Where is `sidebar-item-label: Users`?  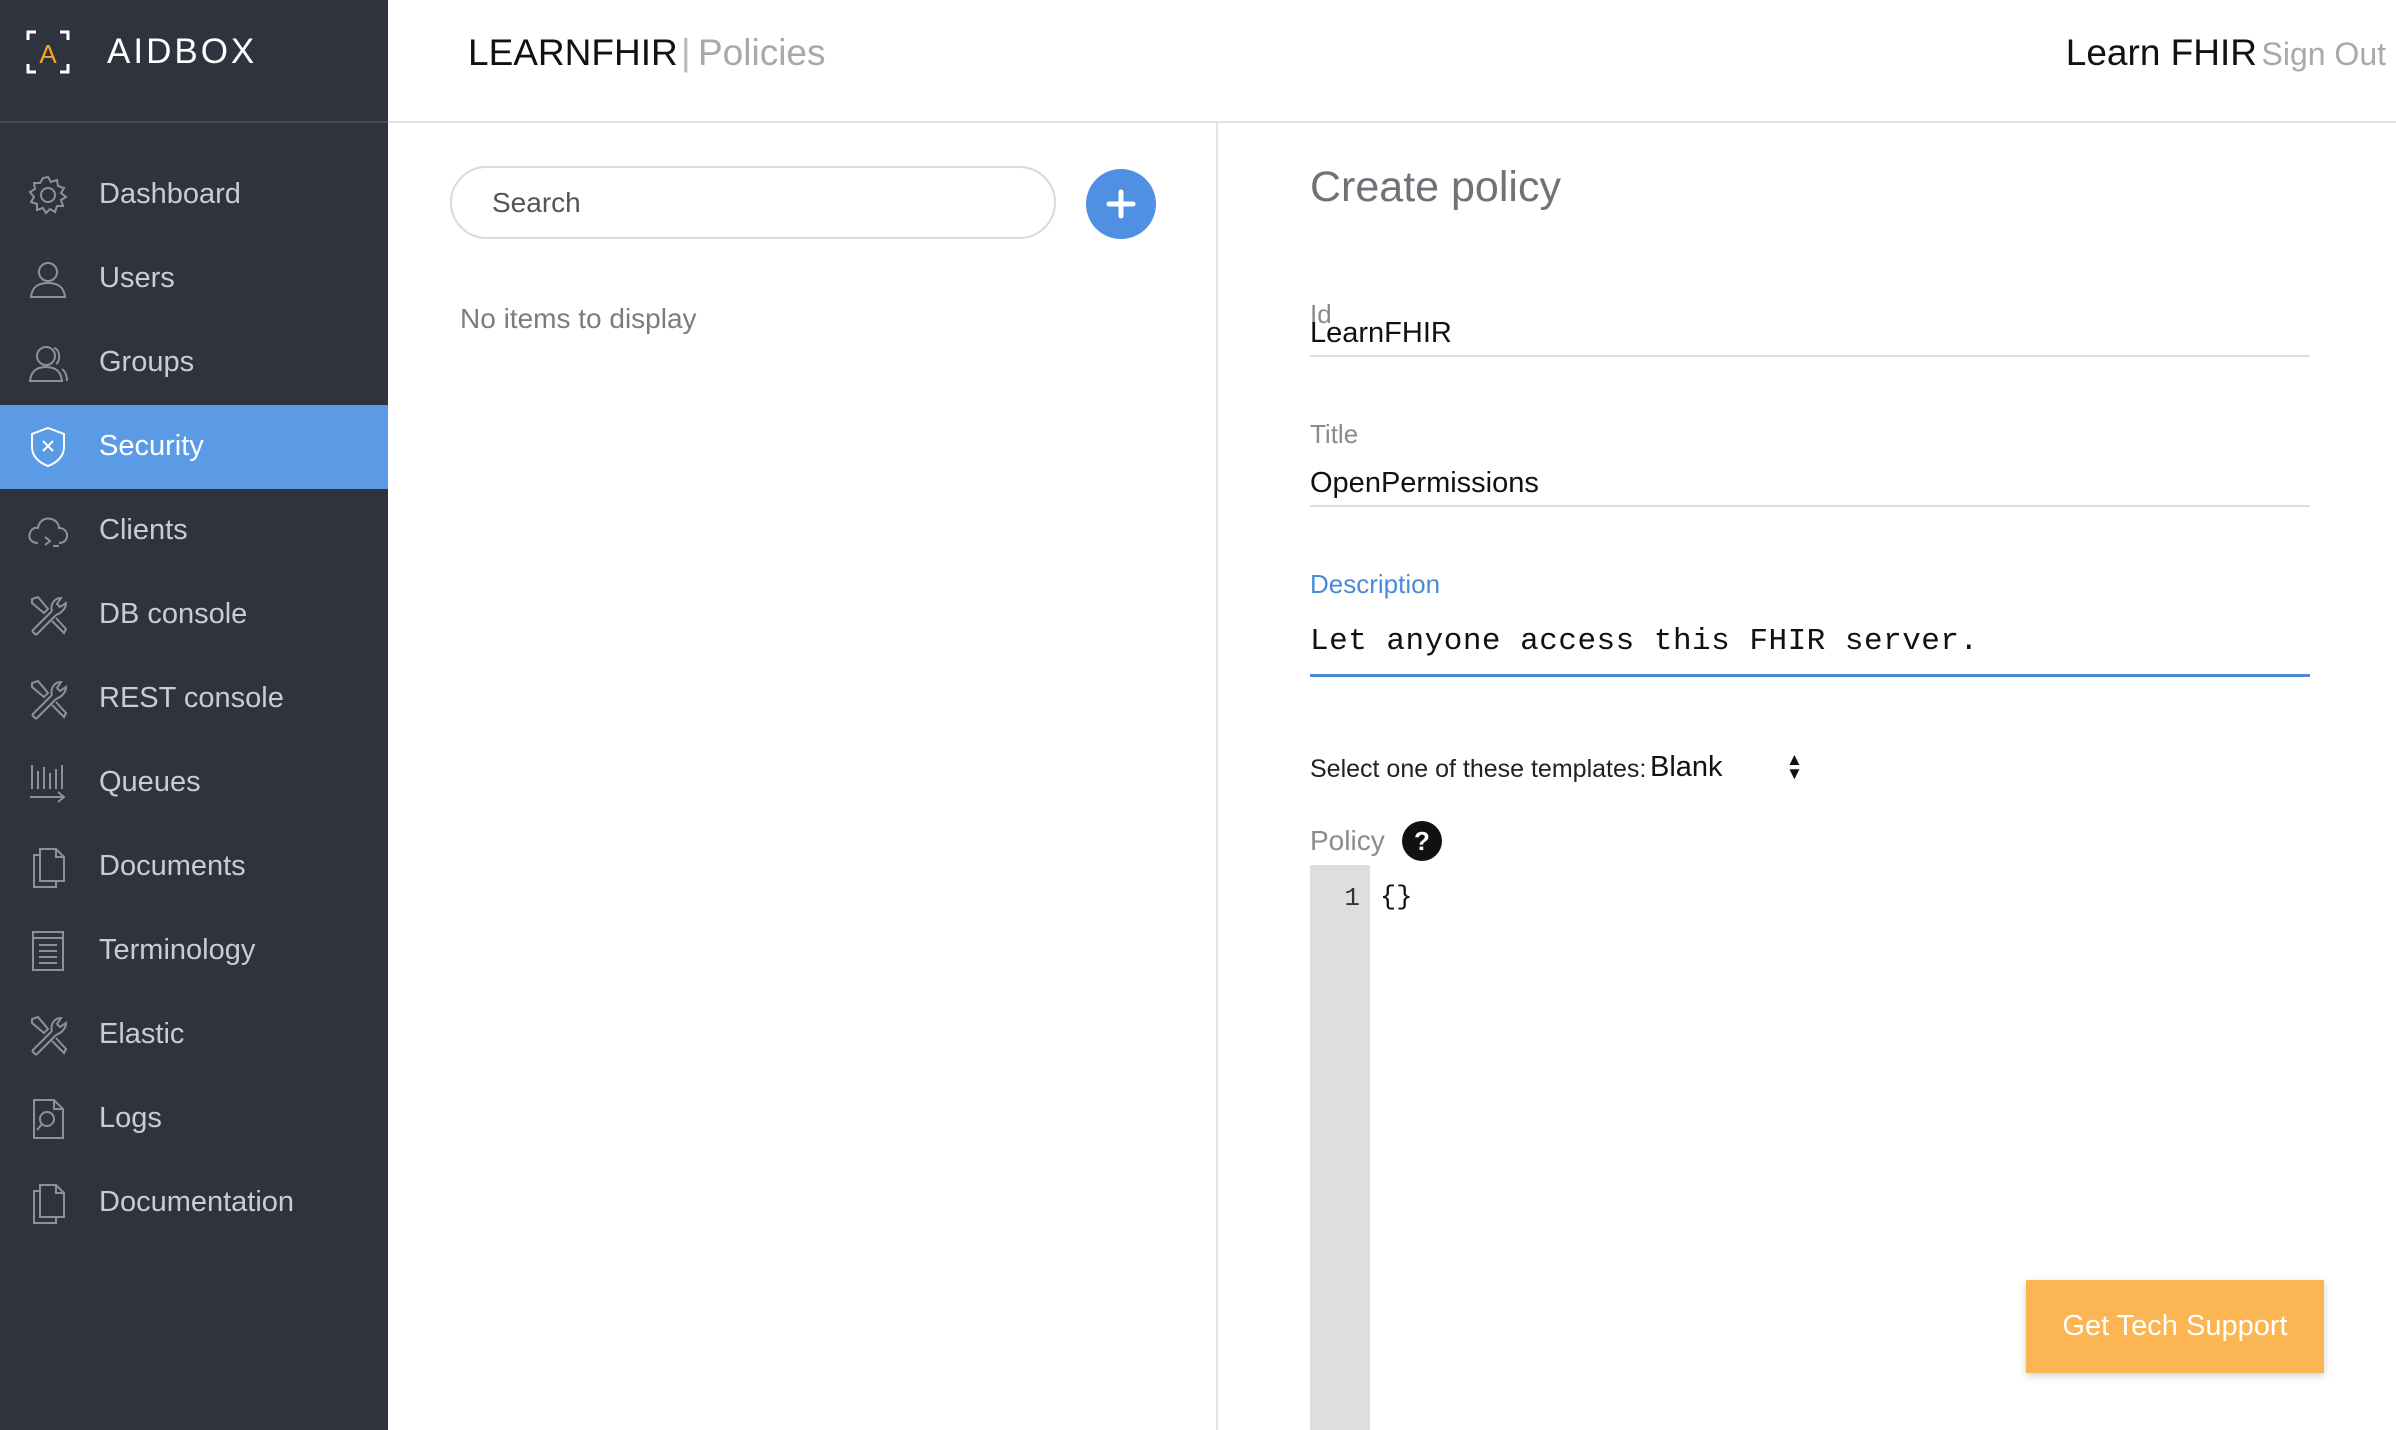
sidebar-item-label: Users is located at coordinates (137, 278).